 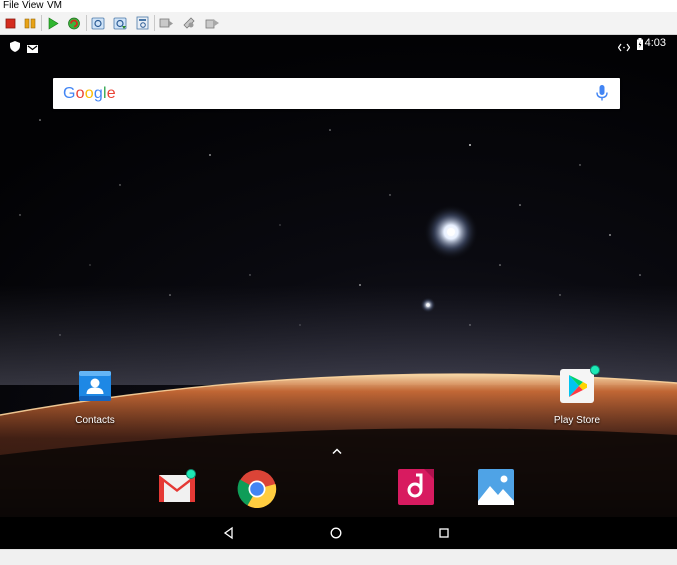 What do you see at coordinates (143, 23) in the screenshot?
I see `snapshot-manager-icon` at bounding box center [143, 23].